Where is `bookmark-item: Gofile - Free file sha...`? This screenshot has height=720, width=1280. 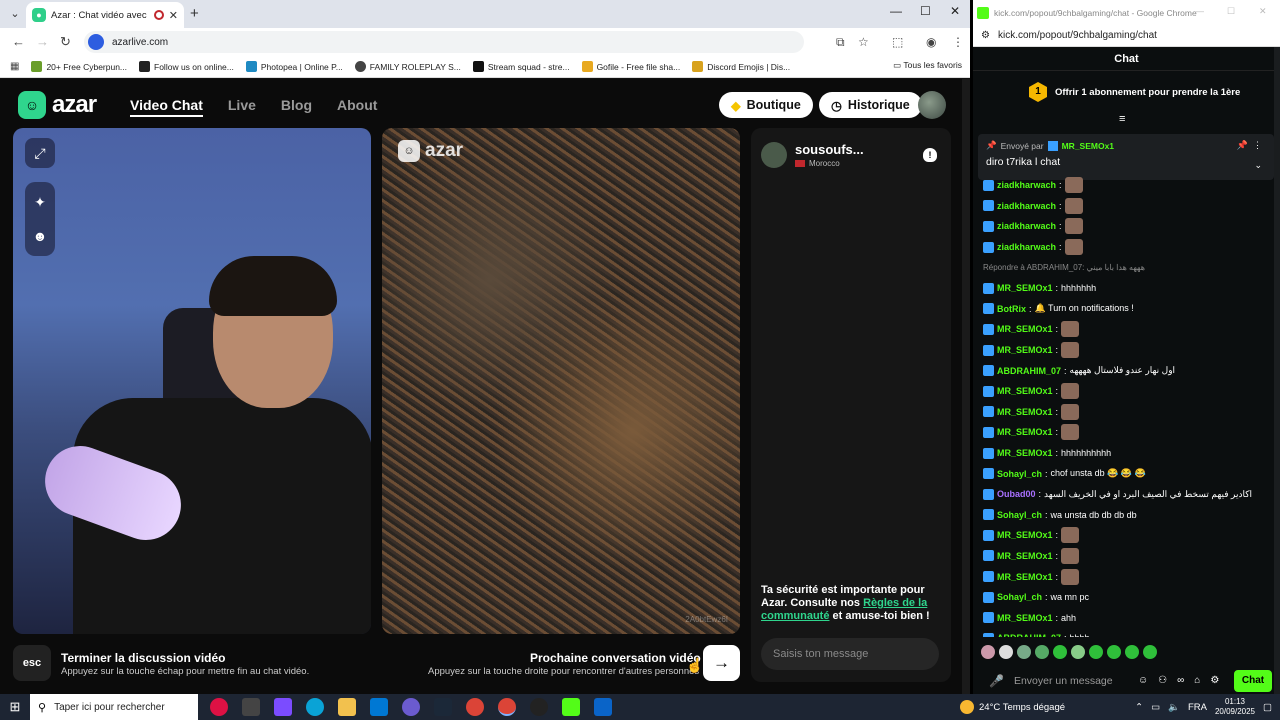 bookmark-item: Gofile - Free file sha... is located at coordinates (630, 66).